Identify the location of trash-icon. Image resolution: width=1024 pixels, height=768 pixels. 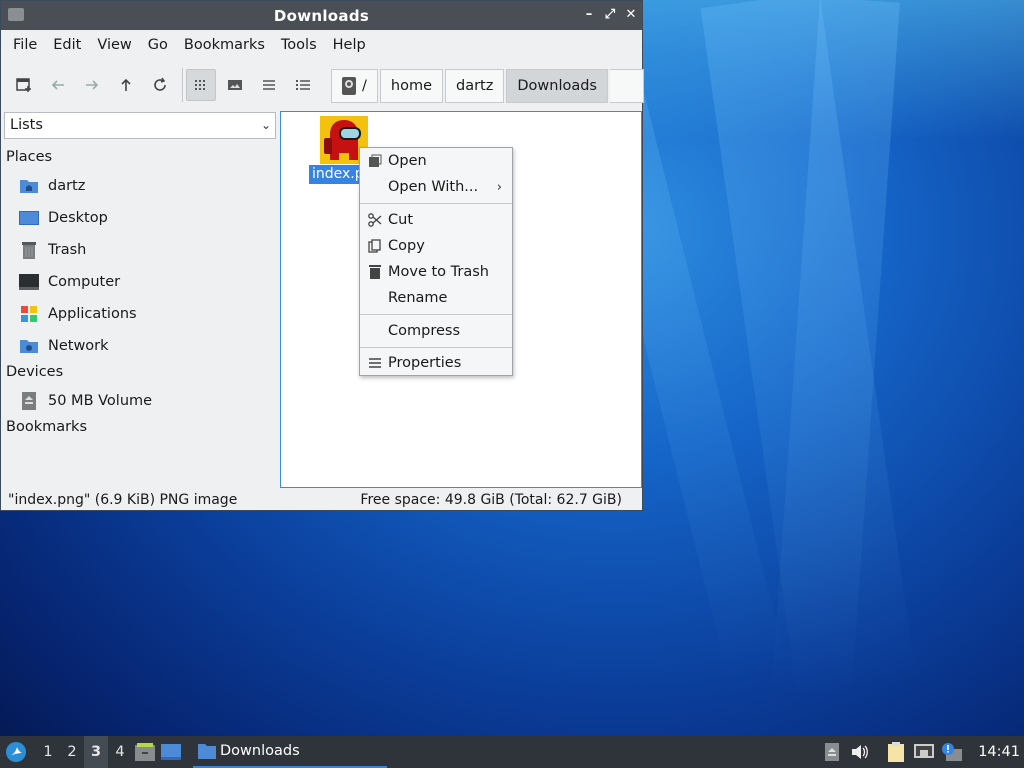
(29, 250).